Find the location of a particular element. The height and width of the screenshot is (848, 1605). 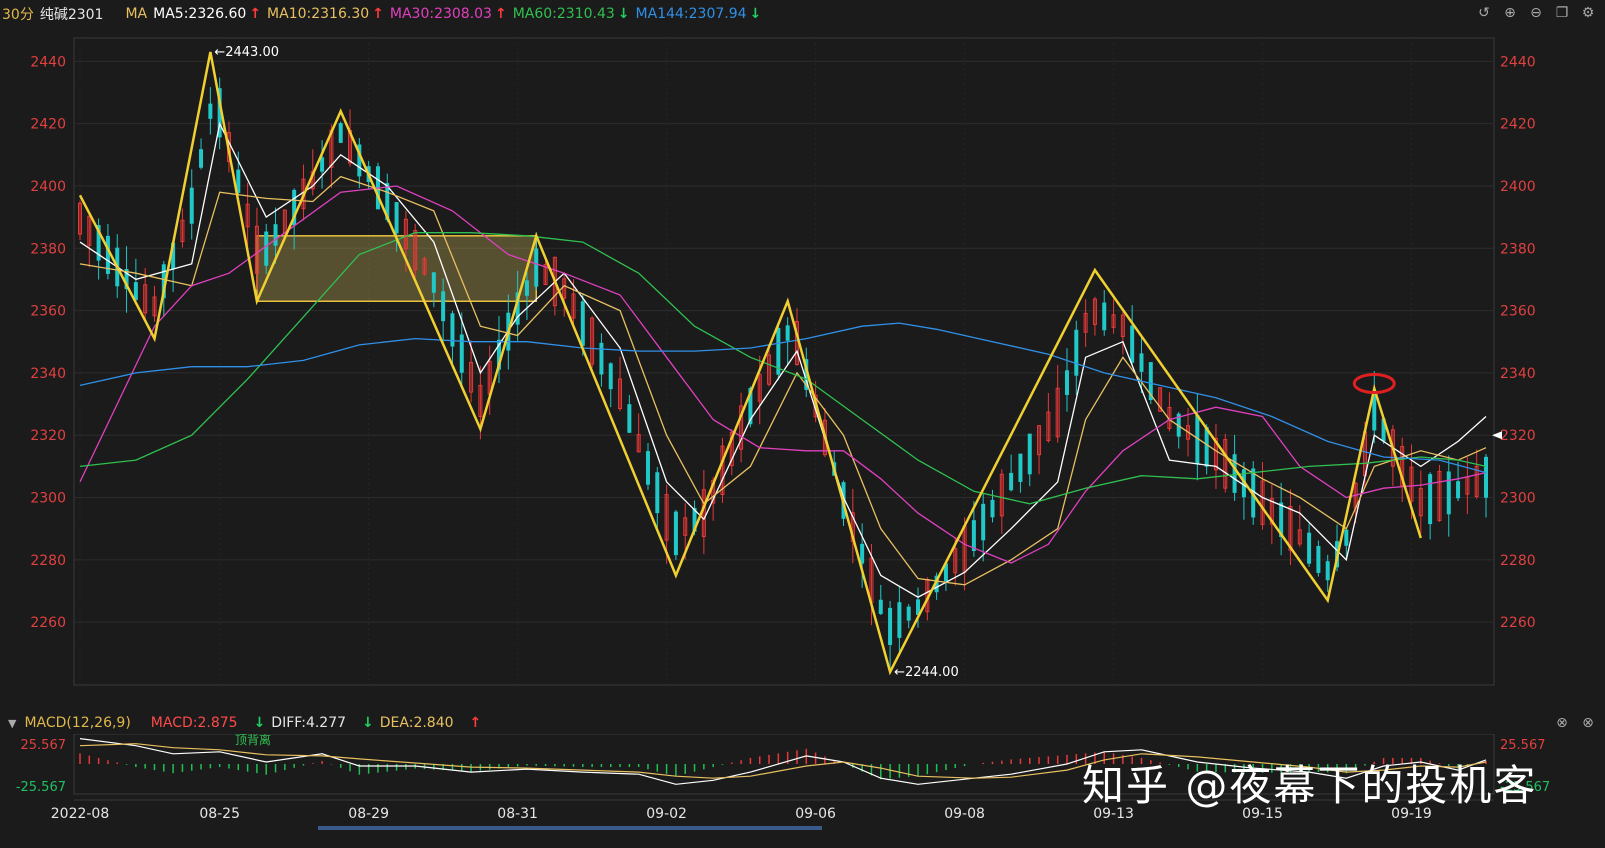

macd-y-top-left: 25.567 is located at coordinates (44, 745).